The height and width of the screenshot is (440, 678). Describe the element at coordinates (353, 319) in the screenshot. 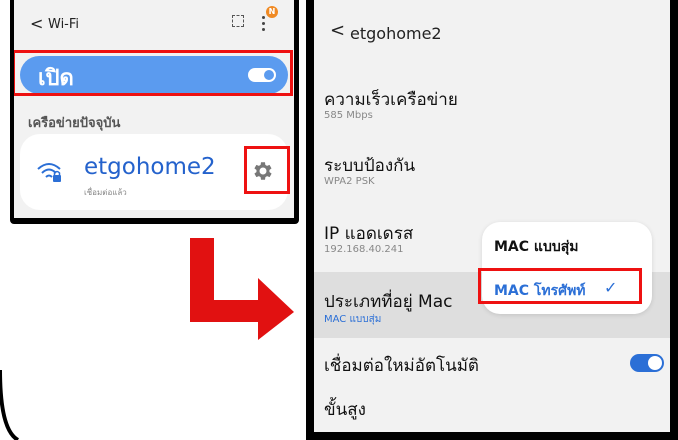

I see `mac-address-type-value: MAC แบบสุ่ม` at that location.